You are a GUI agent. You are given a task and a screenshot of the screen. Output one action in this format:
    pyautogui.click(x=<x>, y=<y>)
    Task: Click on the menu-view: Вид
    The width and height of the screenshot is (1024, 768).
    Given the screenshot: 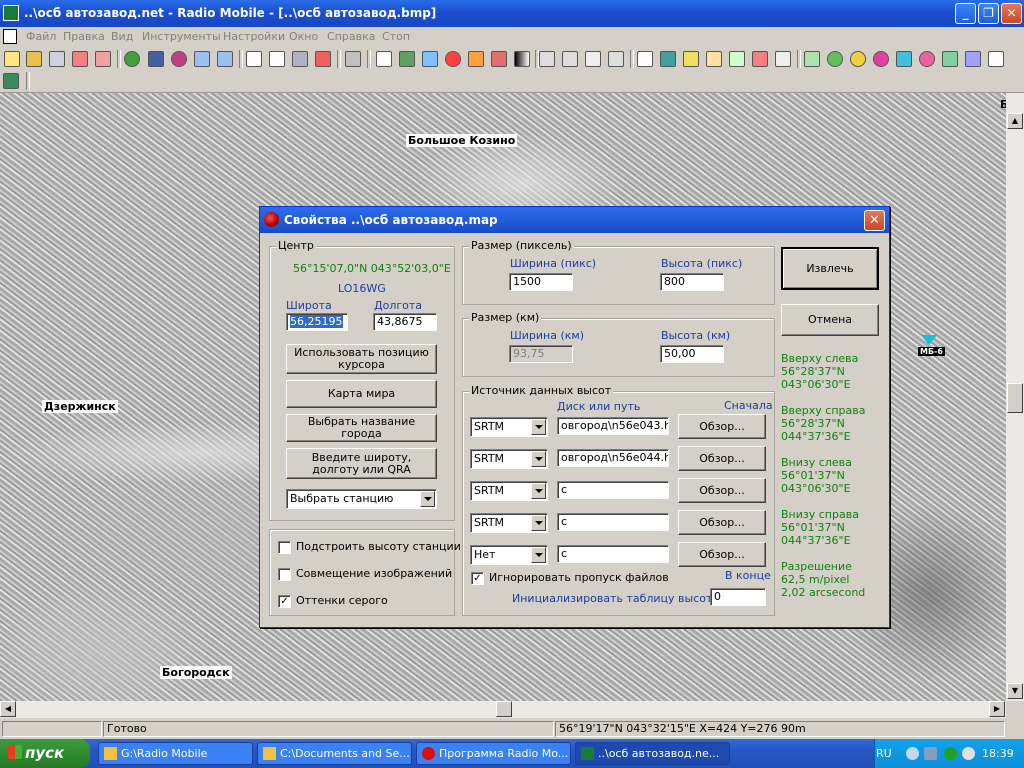 What is the action you would take?
    pyautogui.click(x=122, y=36)
    